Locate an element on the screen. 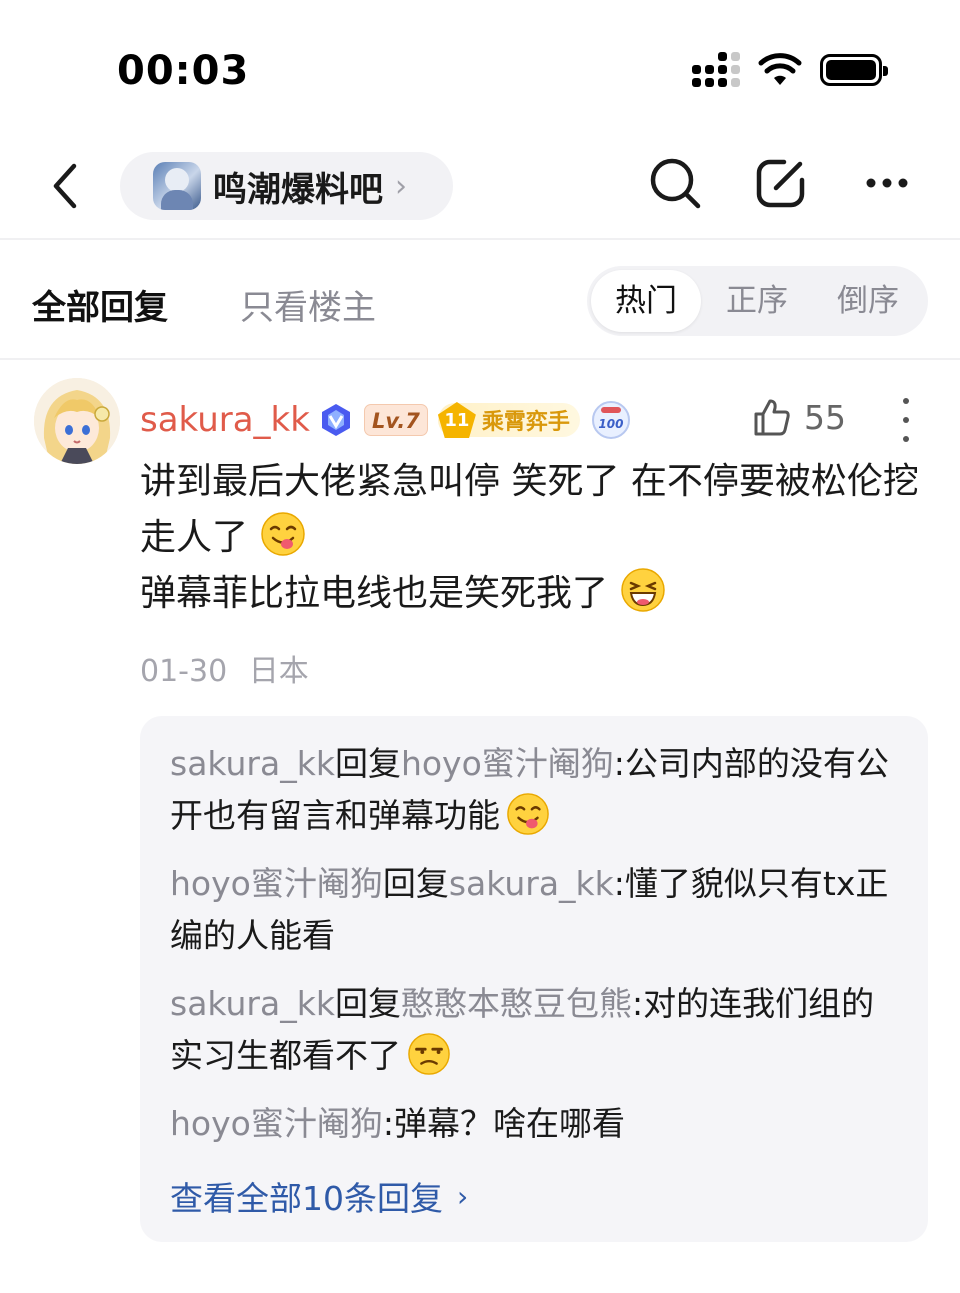 The height and width of the screenshot is (1293, 960). comment-more-button is located at coordinates (906, 420).